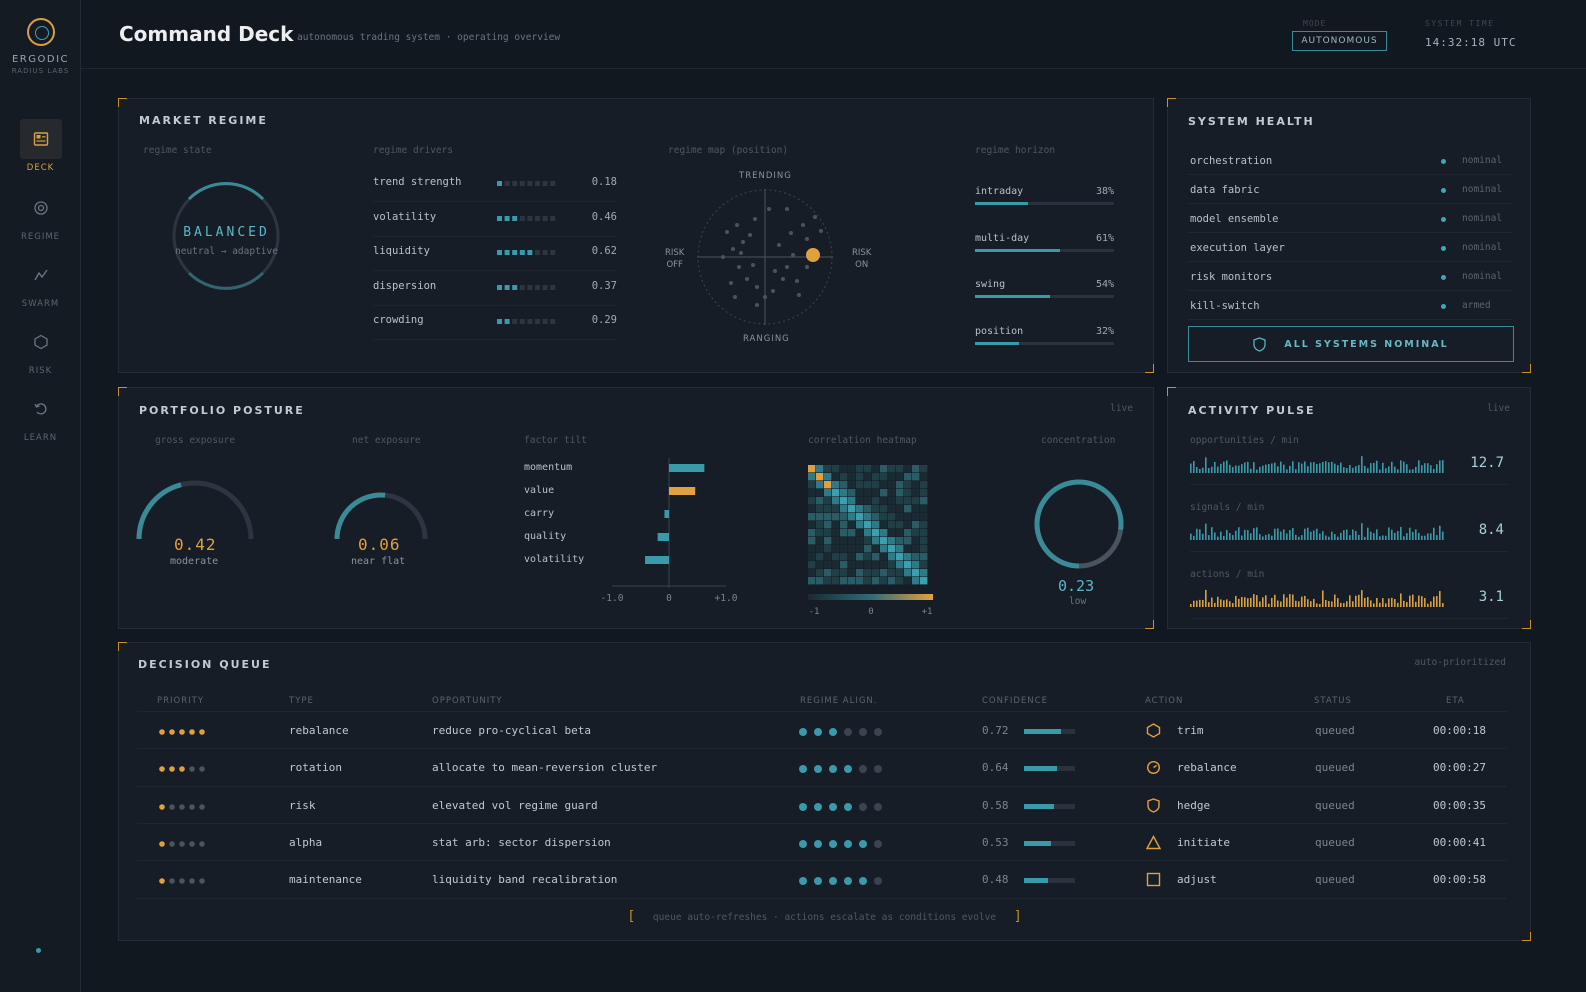 The width and height of the screenshot is (1586, 992). I want to click on queue-action: hedge, so click(1193, 805).